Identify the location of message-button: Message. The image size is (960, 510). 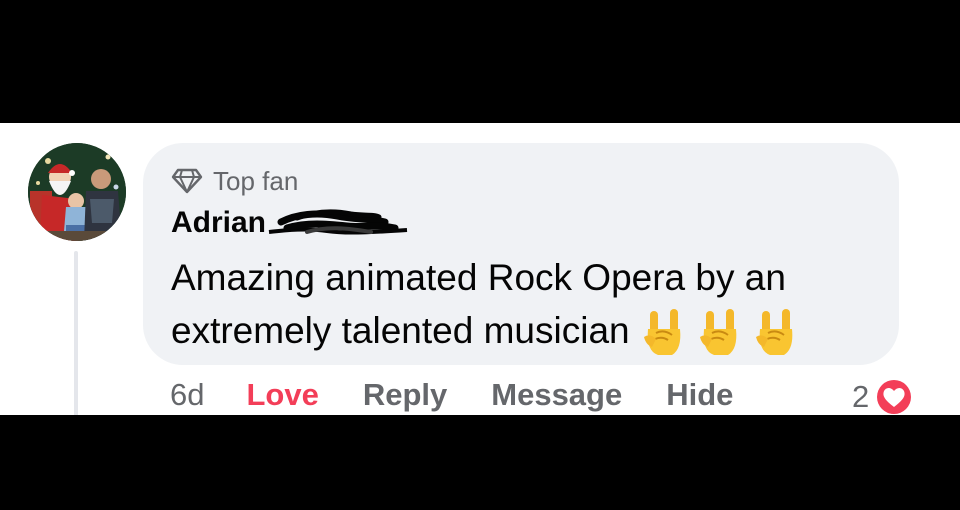
(556, 395).